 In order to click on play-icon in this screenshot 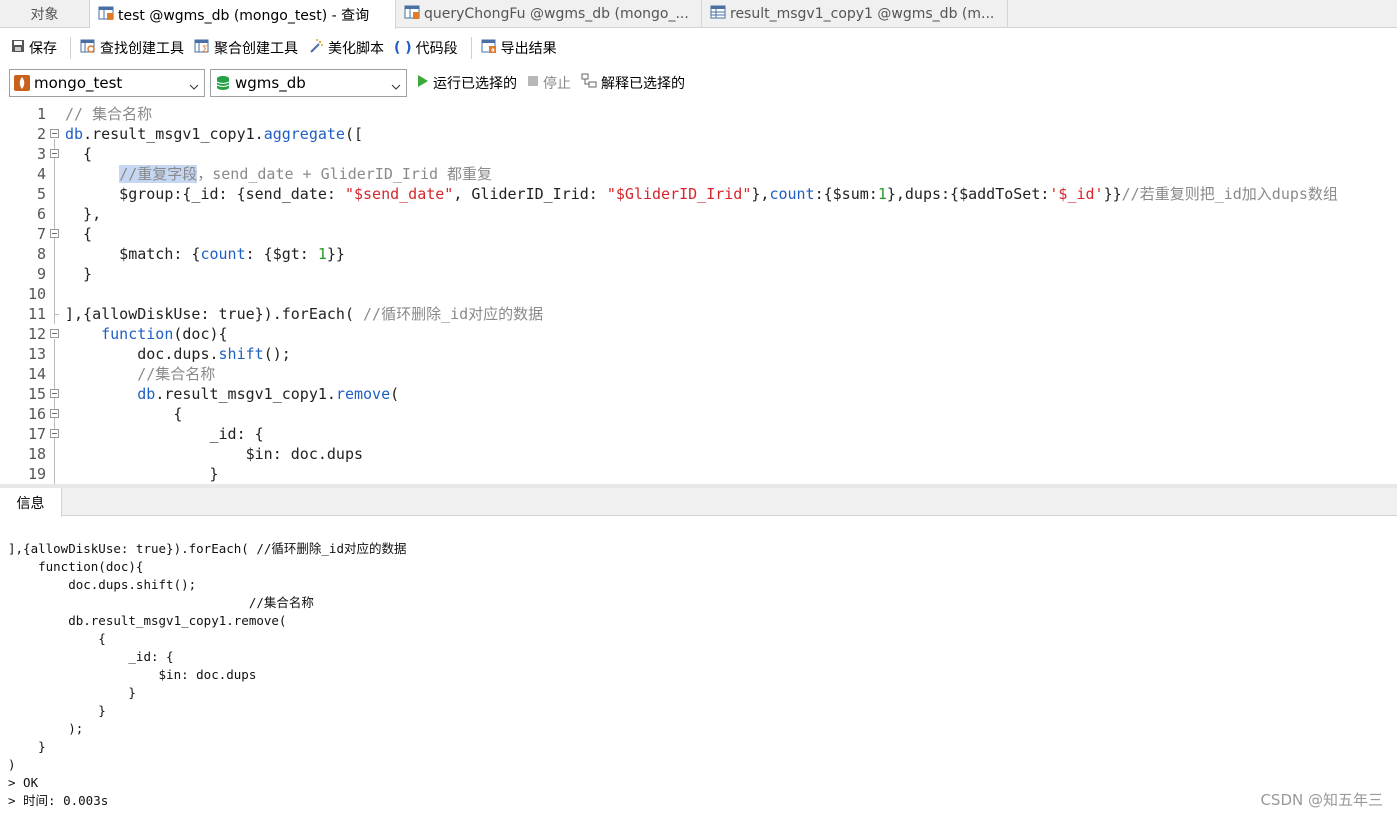, I will do `click(423, 83)`.